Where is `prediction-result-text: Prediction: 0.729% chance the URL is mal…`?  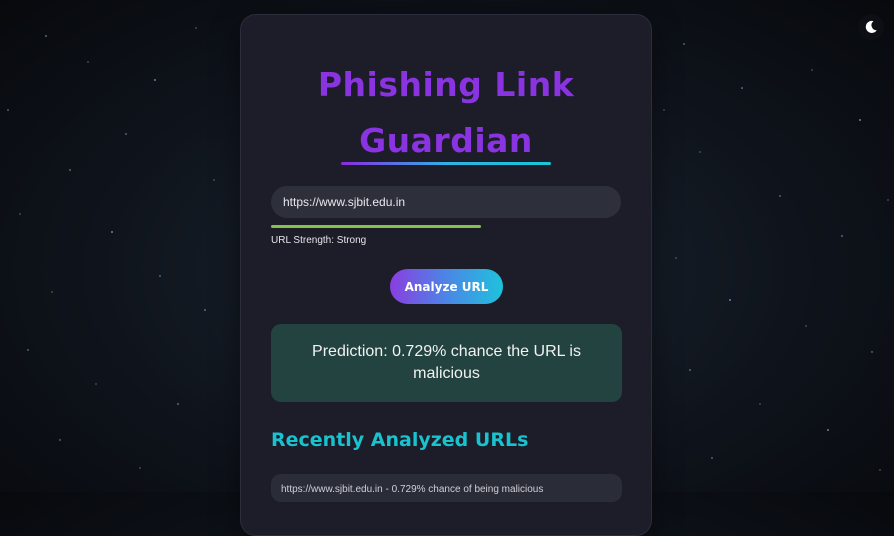
prediction-result-text: Prediction: 0.729% chance the URL is mal… is located at coordinates (446, 362).